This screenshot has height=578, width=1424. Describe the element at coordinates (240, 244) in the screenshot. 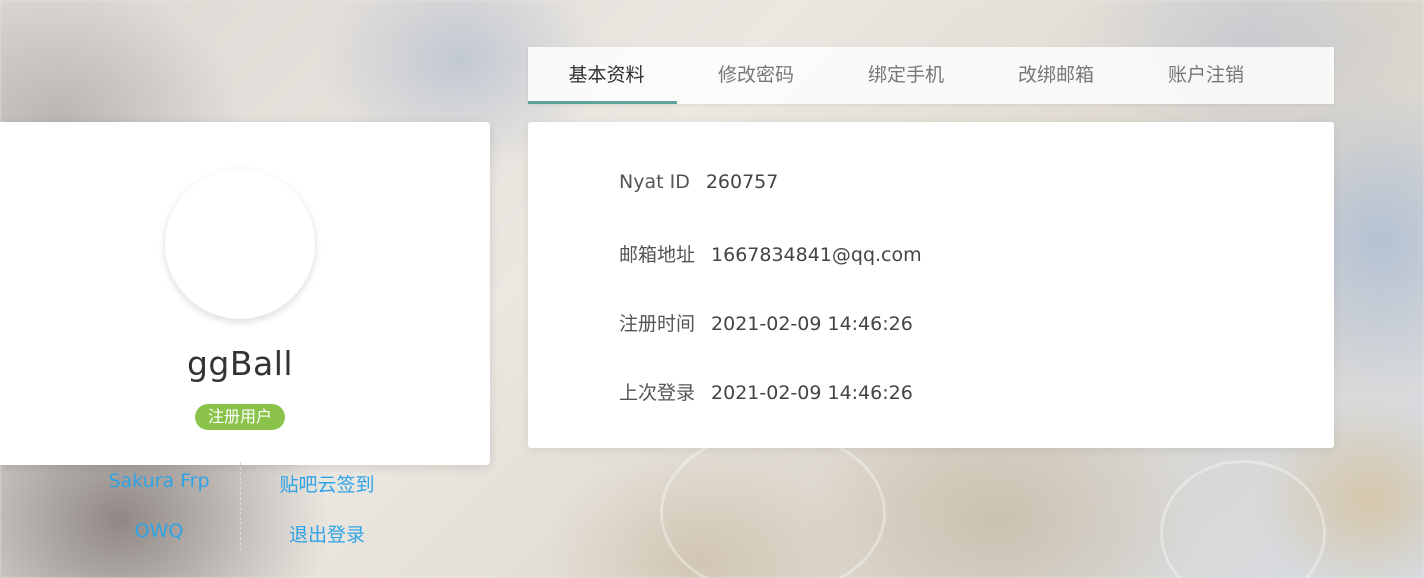

I see `avatar` at that location.